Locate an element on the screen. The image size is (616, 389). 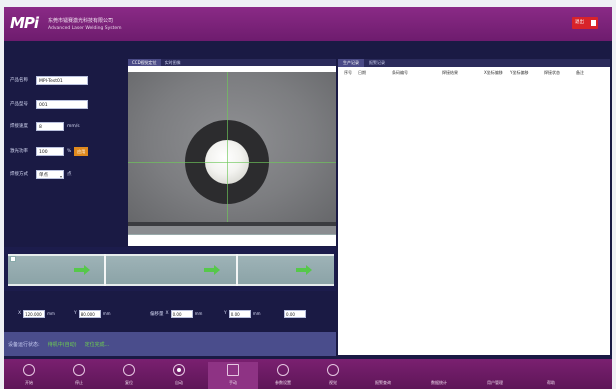
dy-field: 0.00 is located at coordinates (239, 313).